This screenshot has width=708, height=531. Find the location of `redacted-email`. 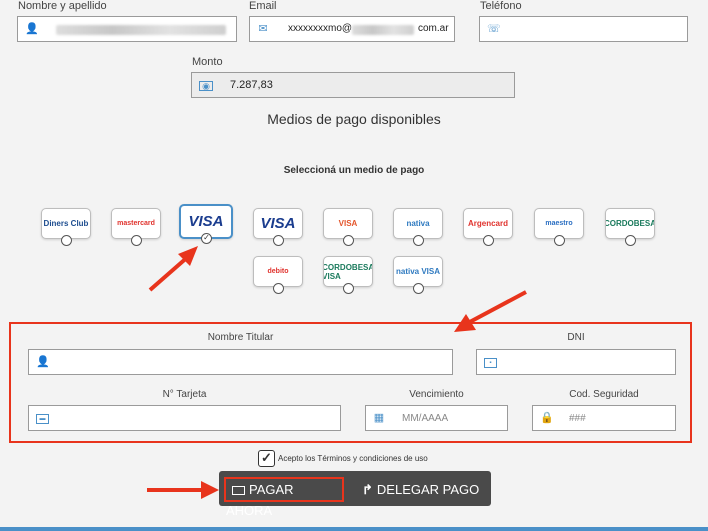

redacted-email is located at coordinates (383, 30).